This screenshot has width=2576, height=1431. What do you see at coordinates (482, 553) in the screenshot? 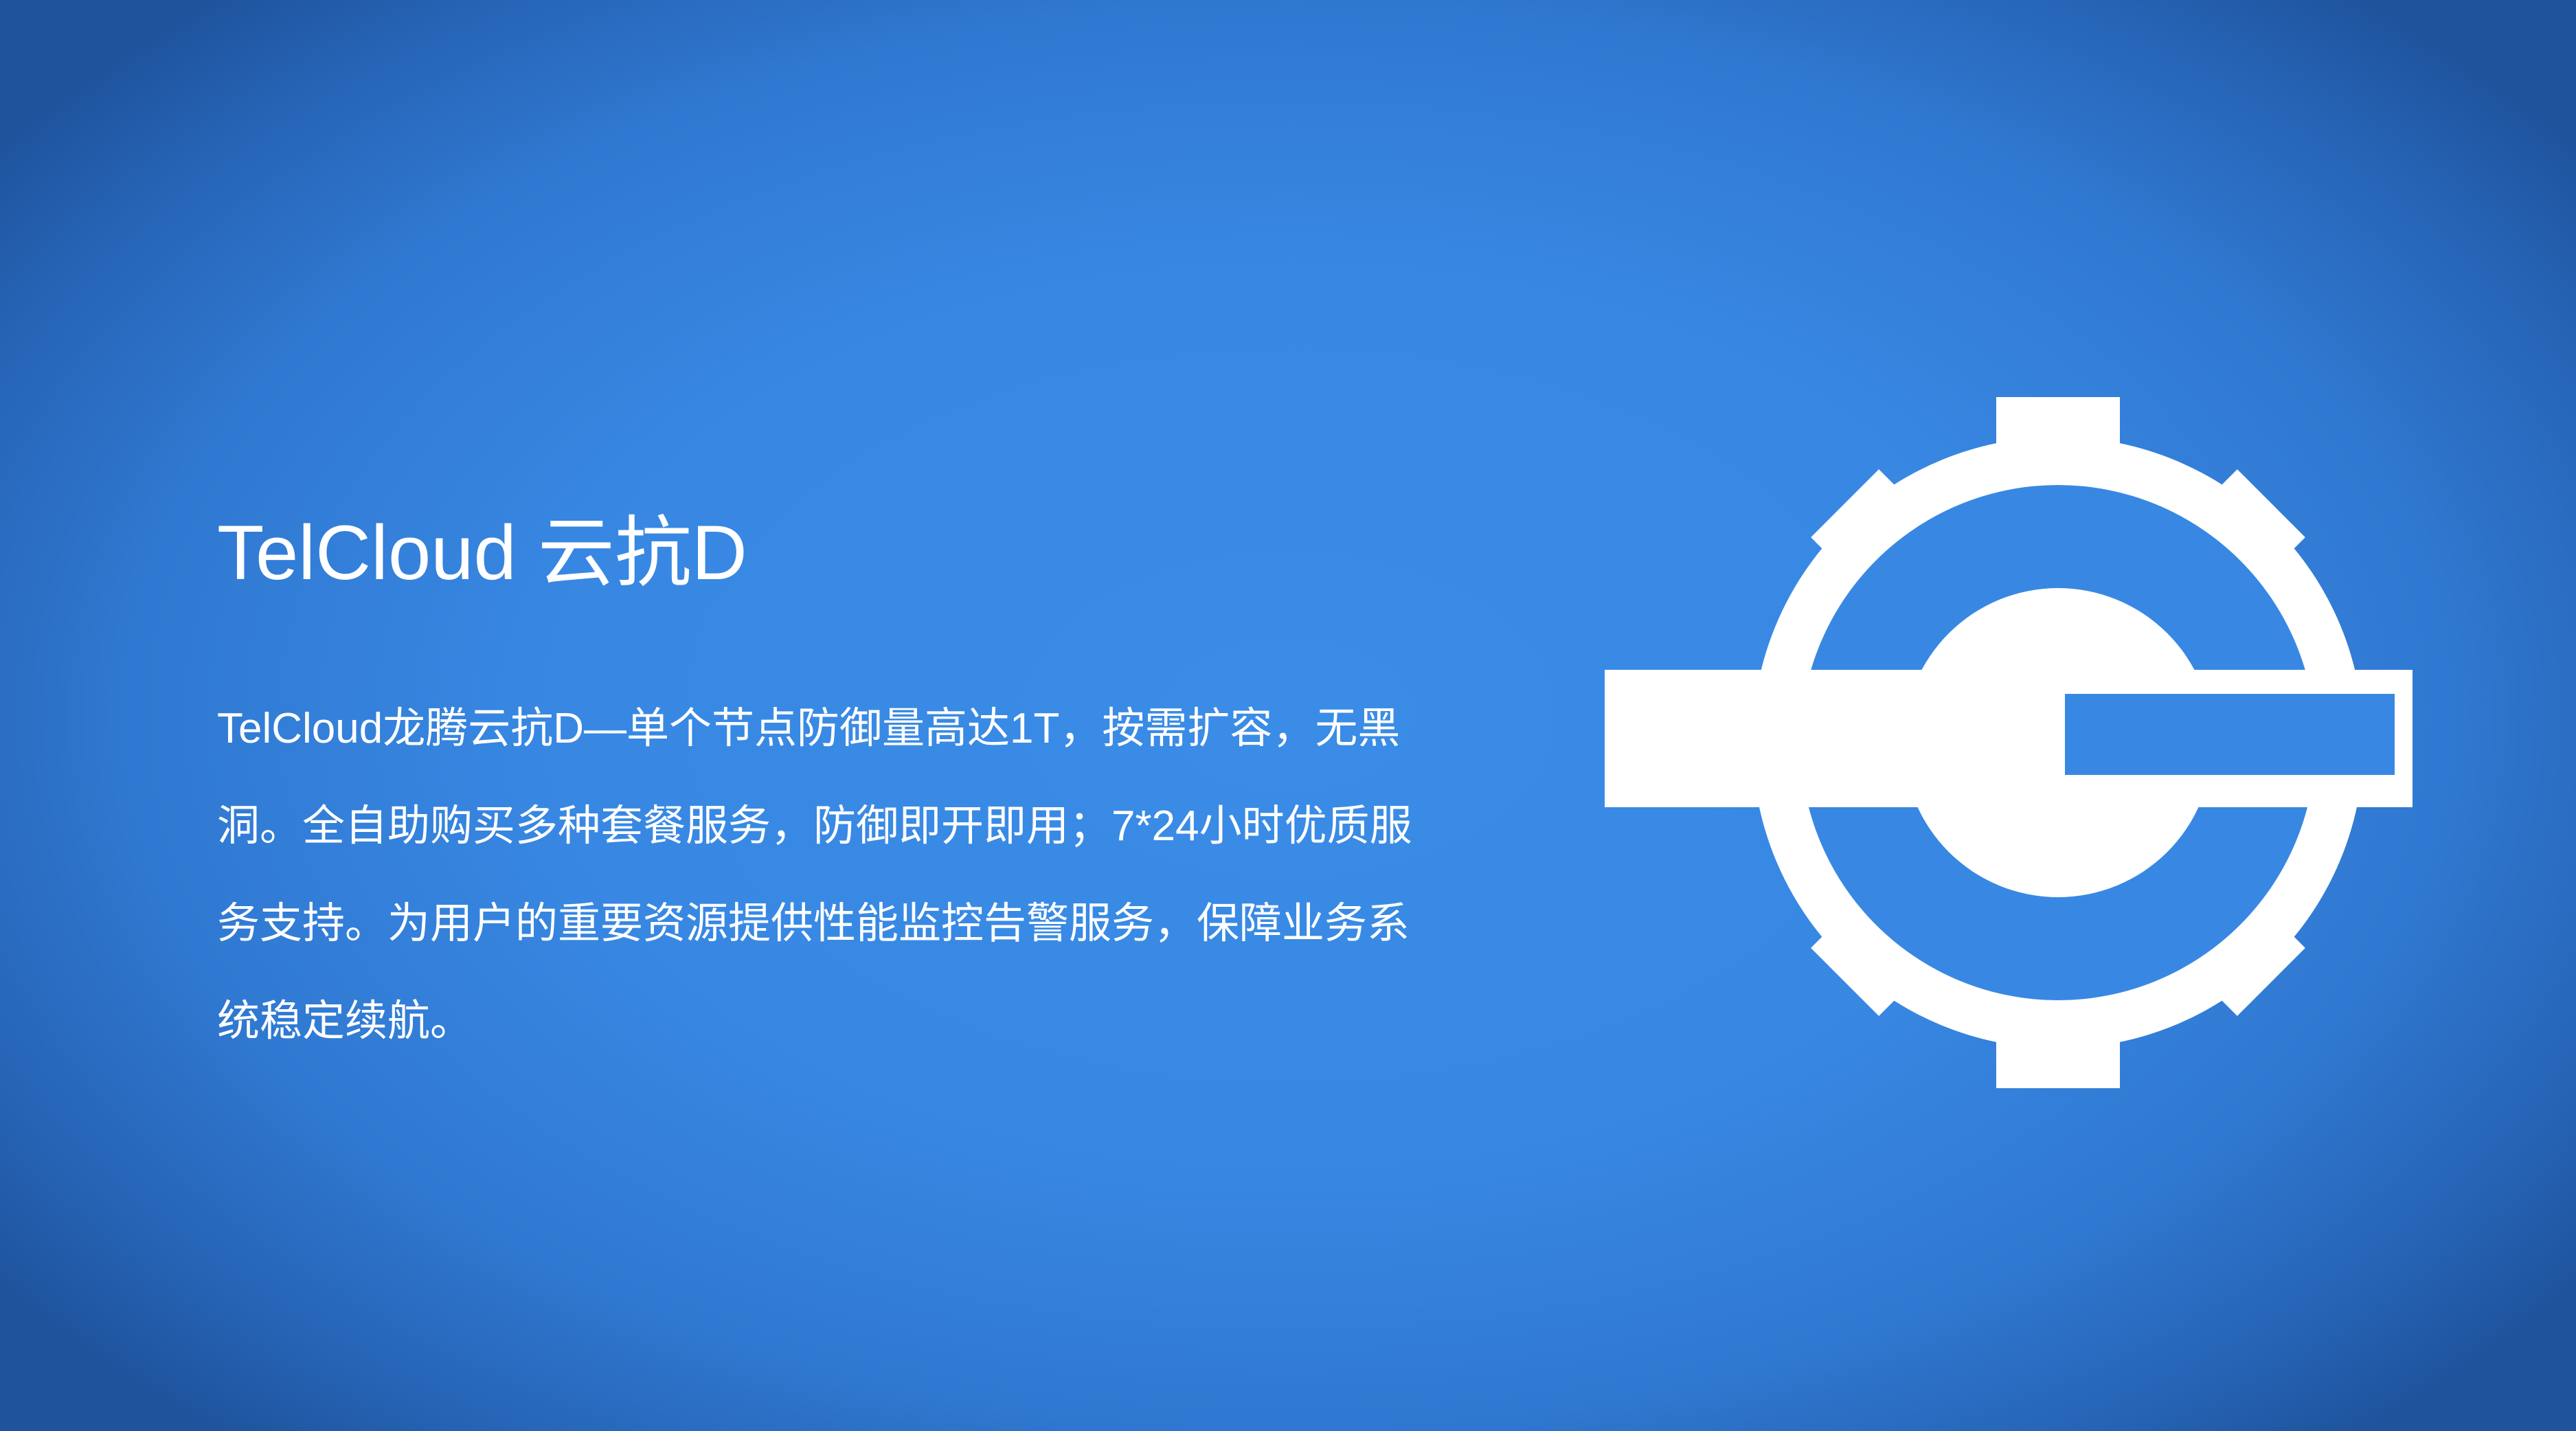
I see `slide-title: TelCloud 云抗D` at bounding box center [482, 553].